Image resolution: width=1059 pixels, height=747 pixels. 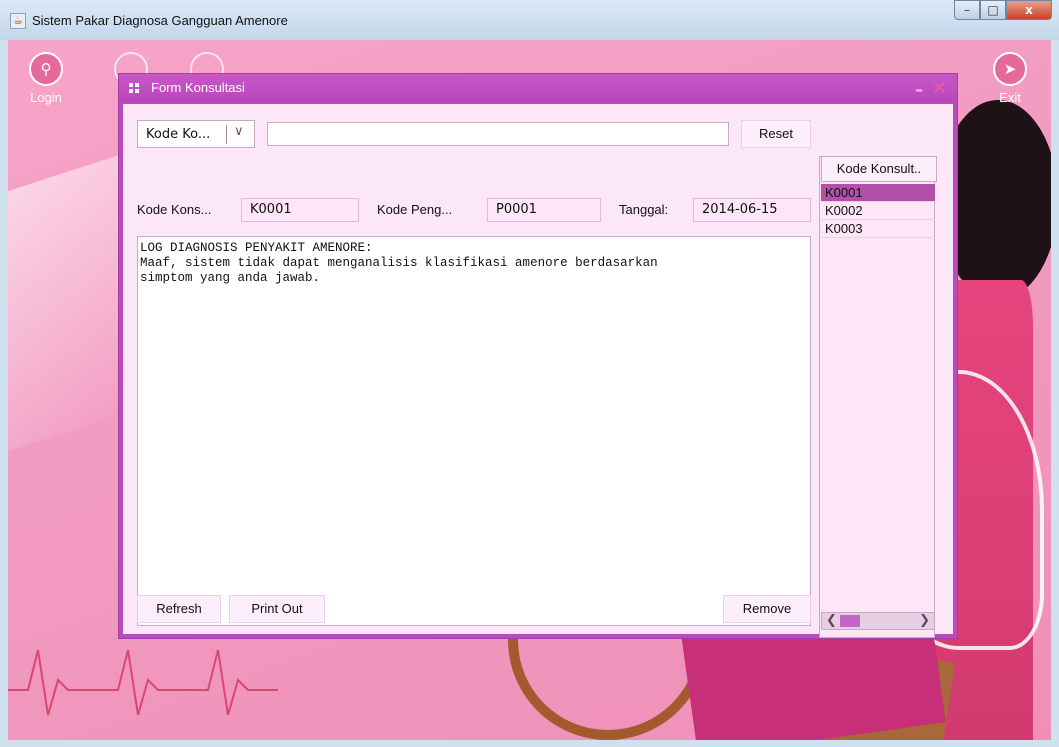 What do you see at coordinates (644, 209) in the screenshot?
I see `tanggal-label: Tanggal:` at bounding box center [644, 209].